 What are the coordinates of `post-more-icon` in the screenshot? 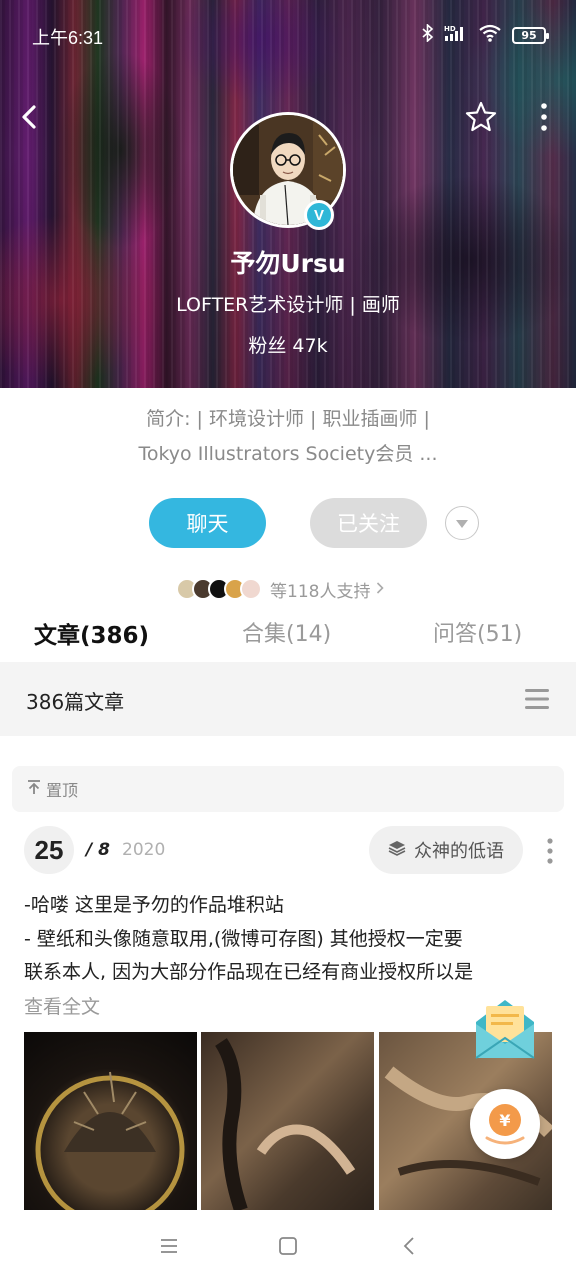 It's located at (550, 851).